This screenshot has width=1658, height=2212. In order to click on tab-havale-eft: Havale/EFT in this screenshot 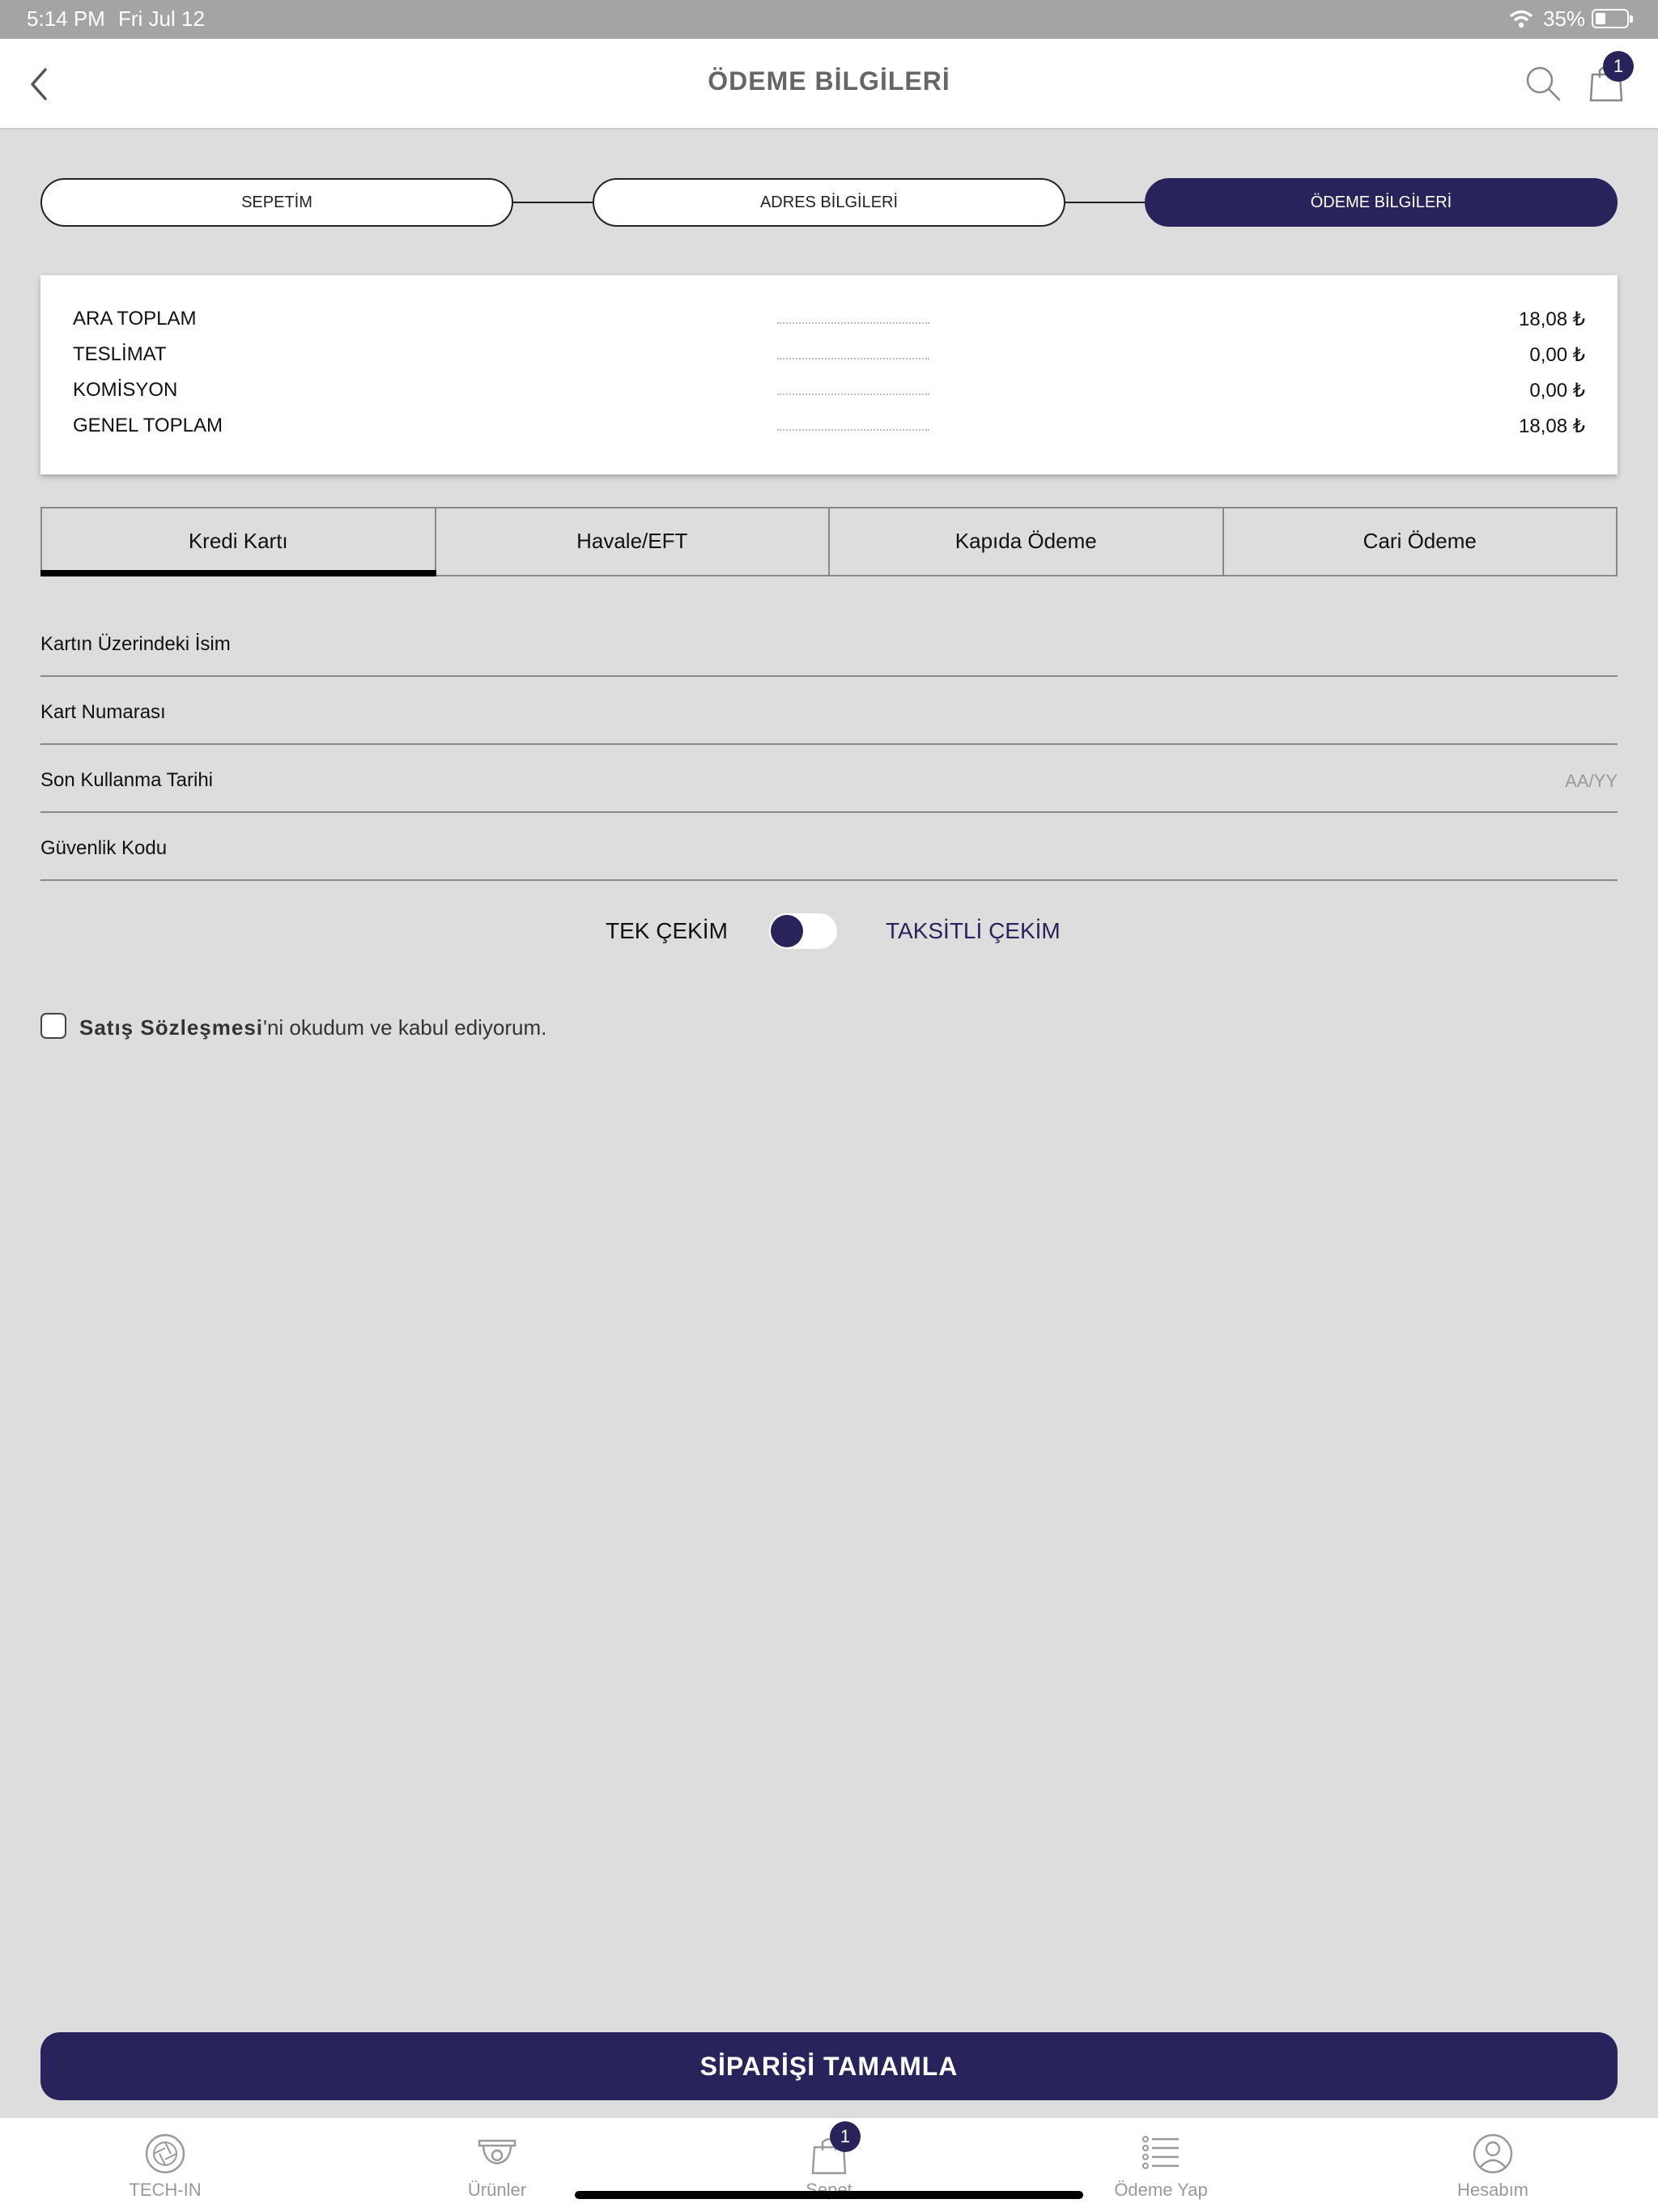, I will do `click(633, 542)`.